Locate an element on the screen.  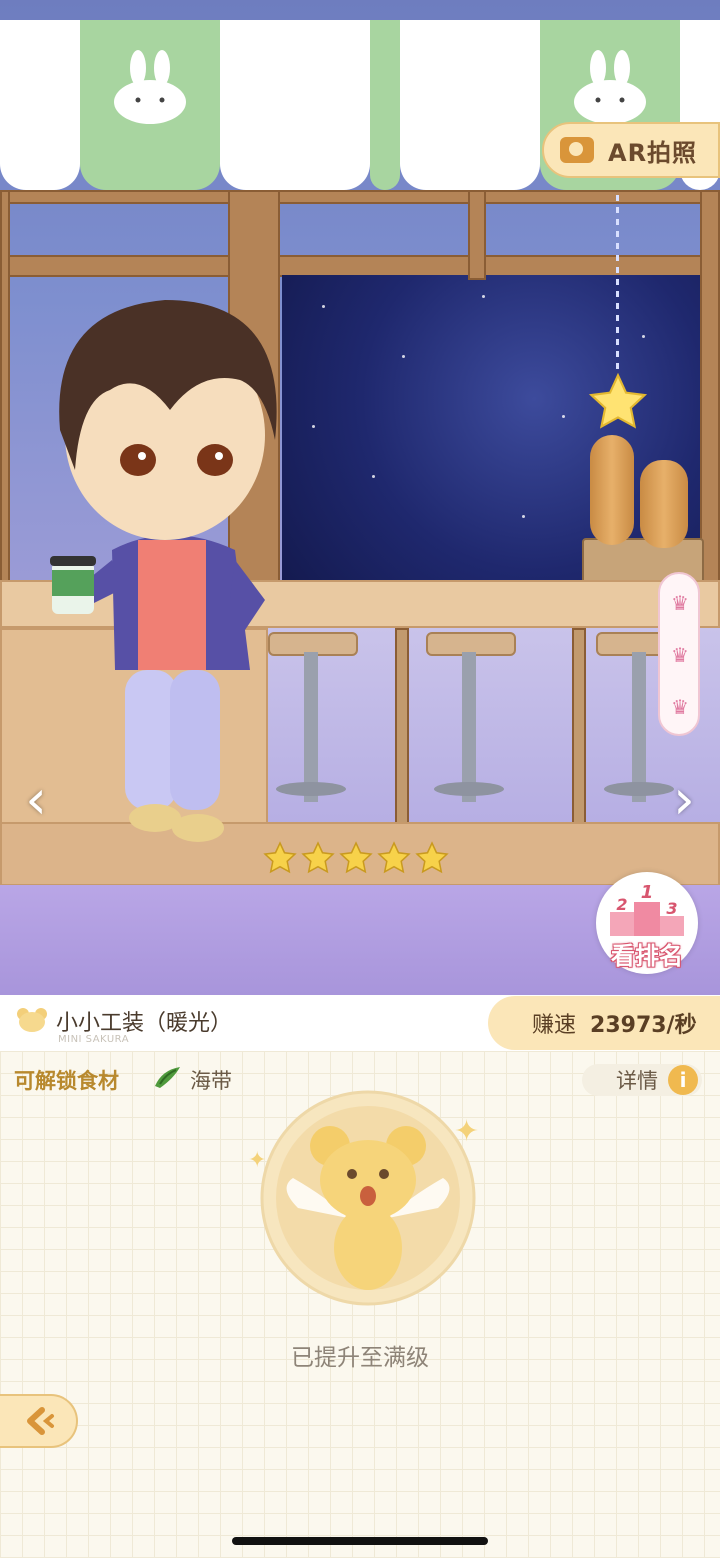
back-arrow-icon is located at coordinates (40, 1421).